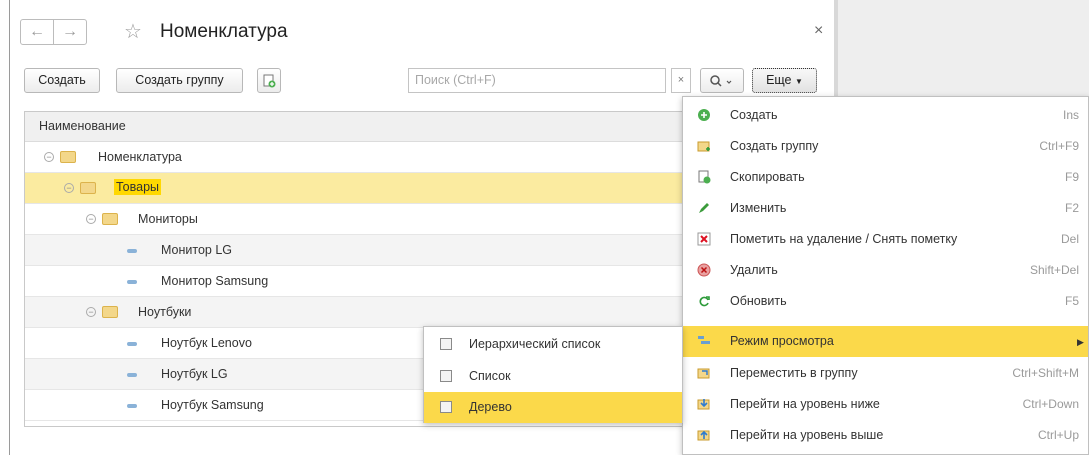 The image size is (1089, 455). Describe the element at coordinates (1059, 146) in the screenshot. I see `menu-item-shortcut: Ctrl+F9` at that location.